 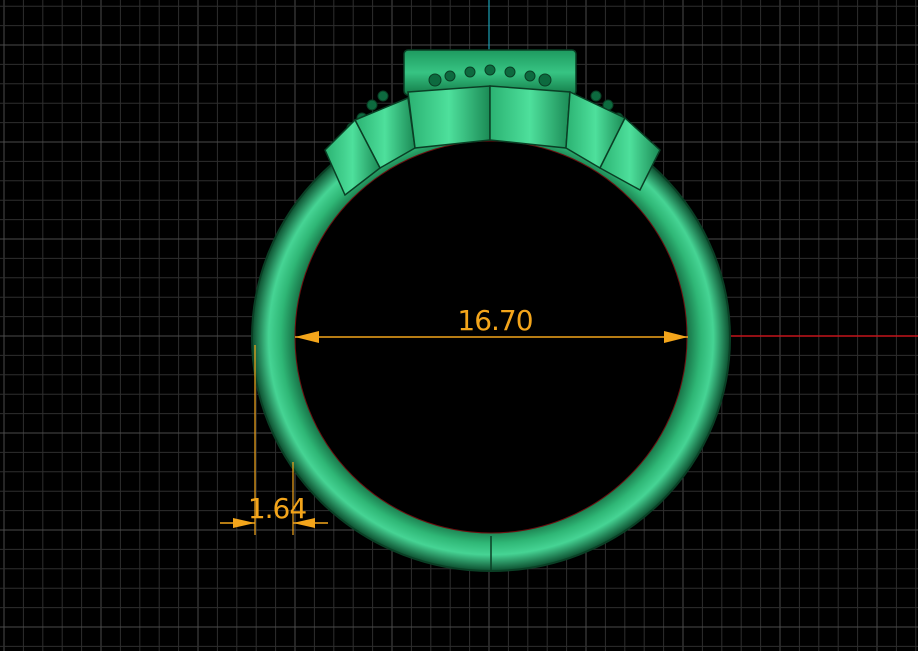 What do you see at coordinates (494, 320) in the screenshot?
I see `diameter-label: 16.70` at bounding box center [494, 320].